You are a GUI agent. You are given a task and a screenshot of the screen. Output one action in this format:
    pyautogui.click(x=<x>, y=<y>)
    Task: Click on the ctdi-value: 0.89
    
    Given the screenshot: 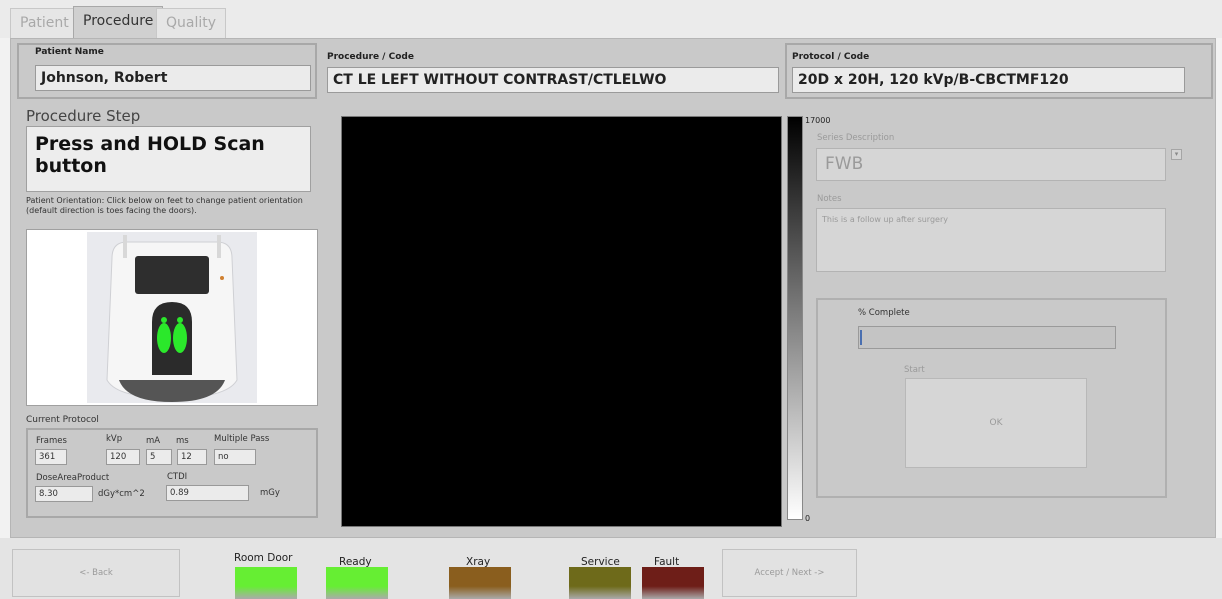 What is the action you would take?
    pyautogui.click(x=207, y=493)
    